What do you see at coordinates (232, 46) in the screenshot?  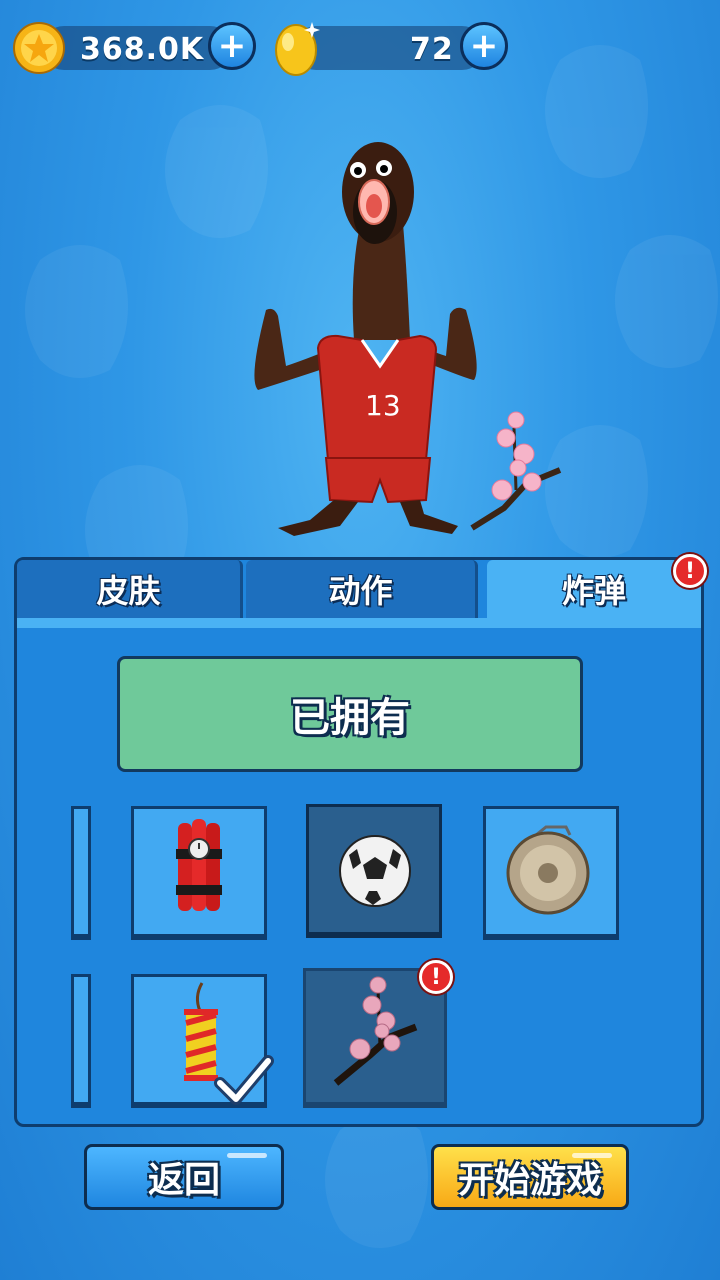 I see `add-coins-button: +` at bounding box center [232, 46].